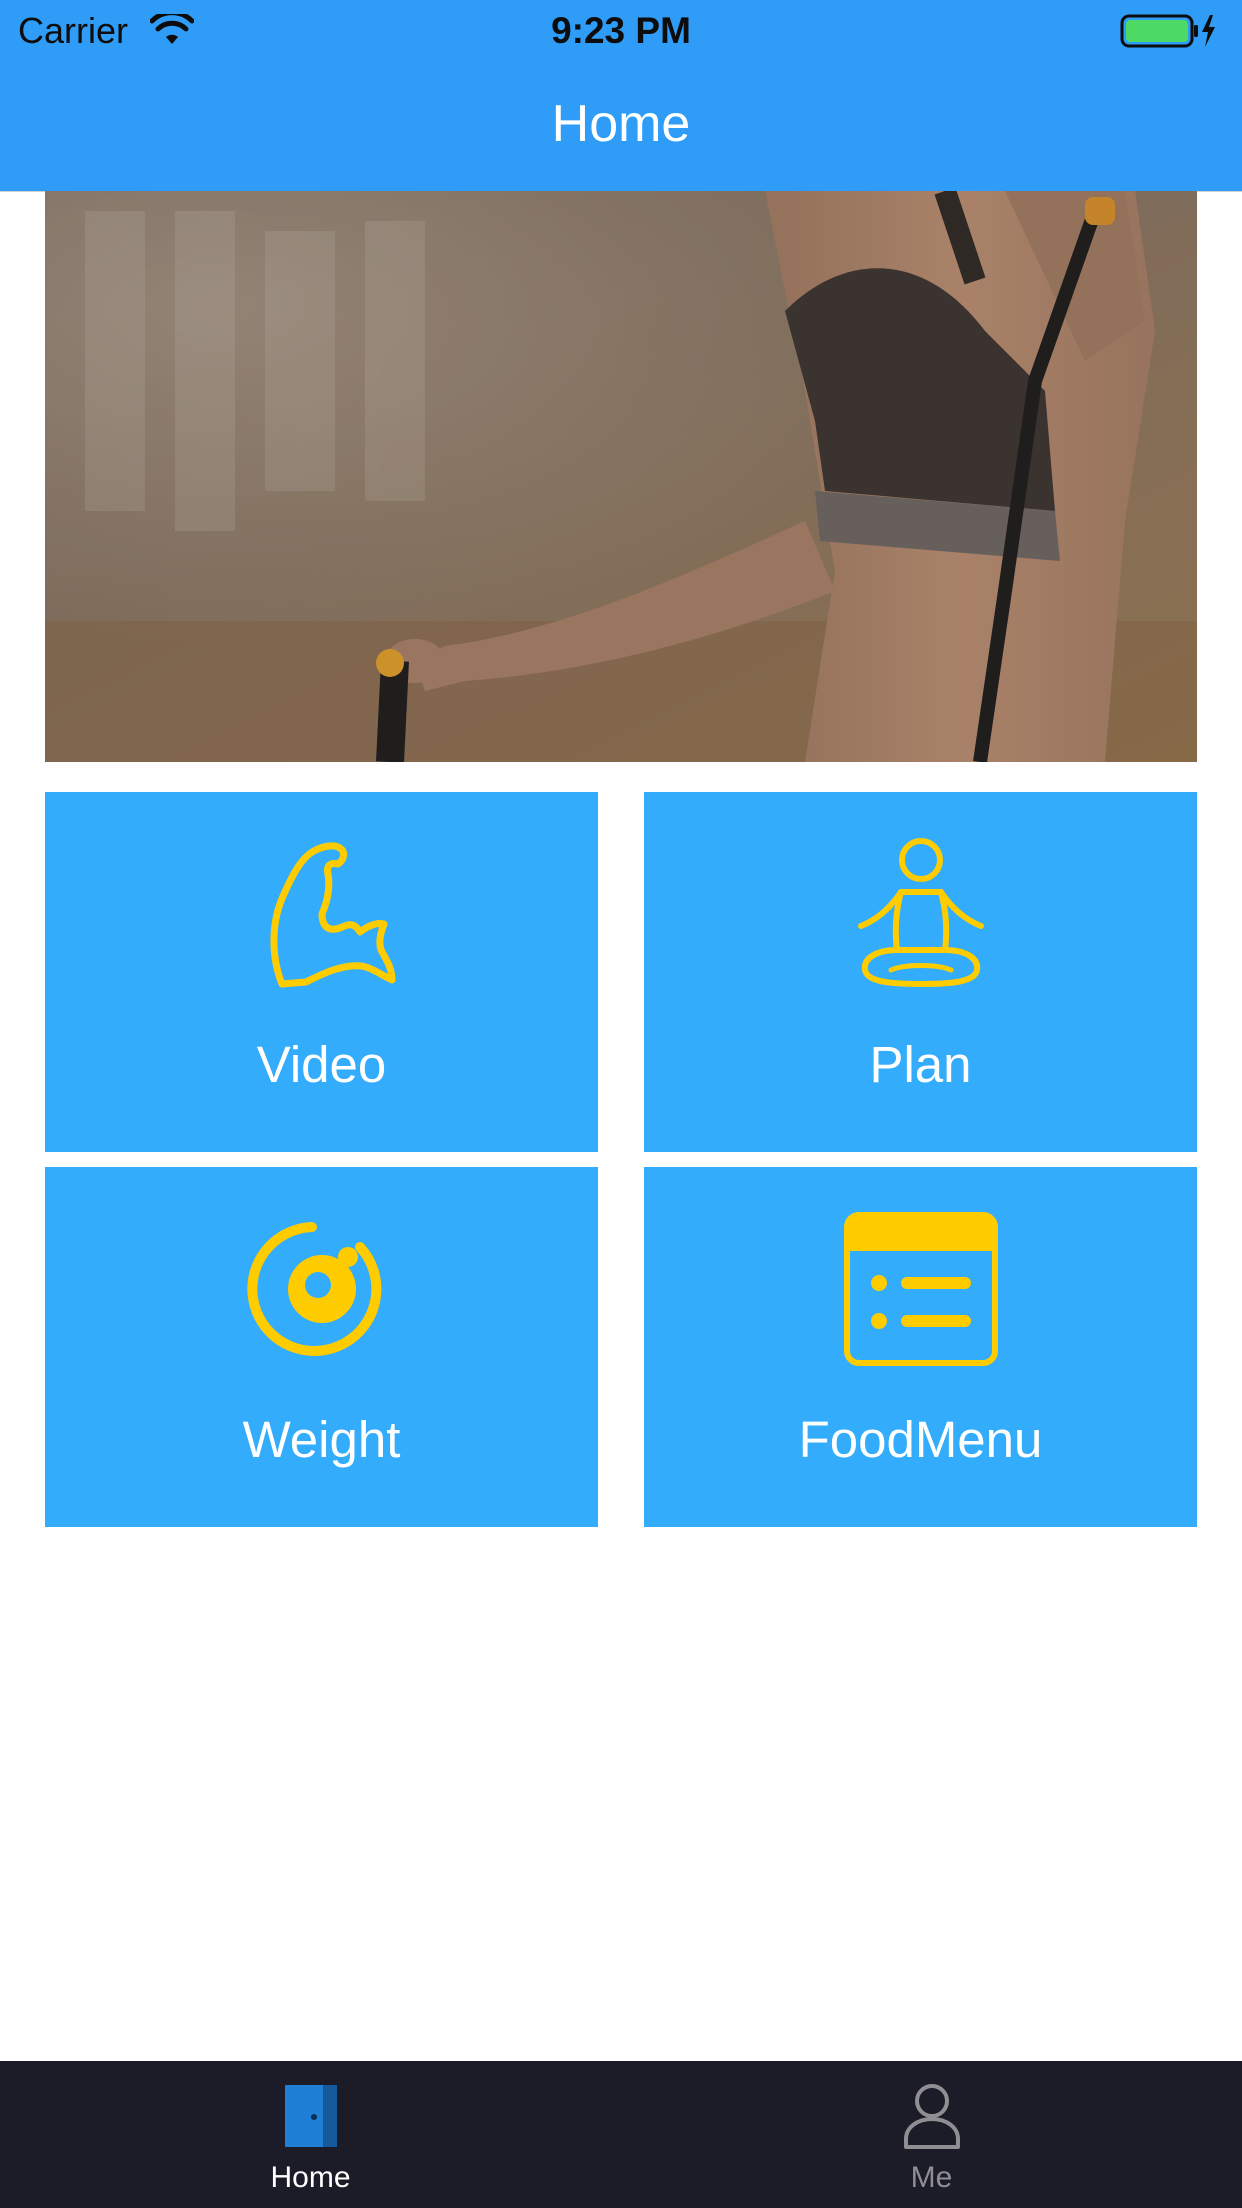 The image size is (1242, 2208). I want to click on food-menu-tile: FoodMenu, so click(920, 1347).